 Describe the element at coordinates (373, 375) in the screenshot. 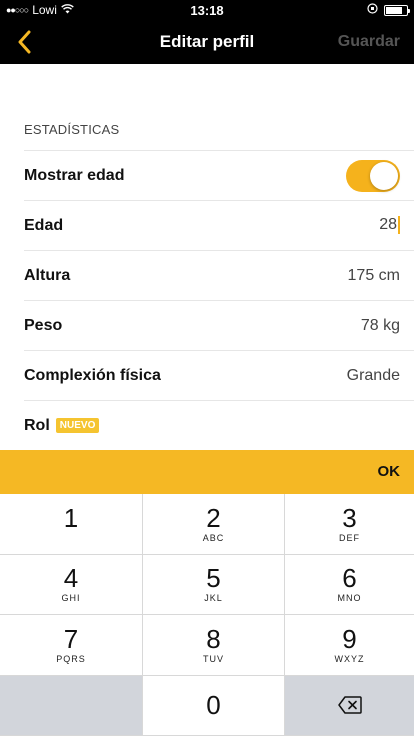

I see `build-value: Grande` at that location.